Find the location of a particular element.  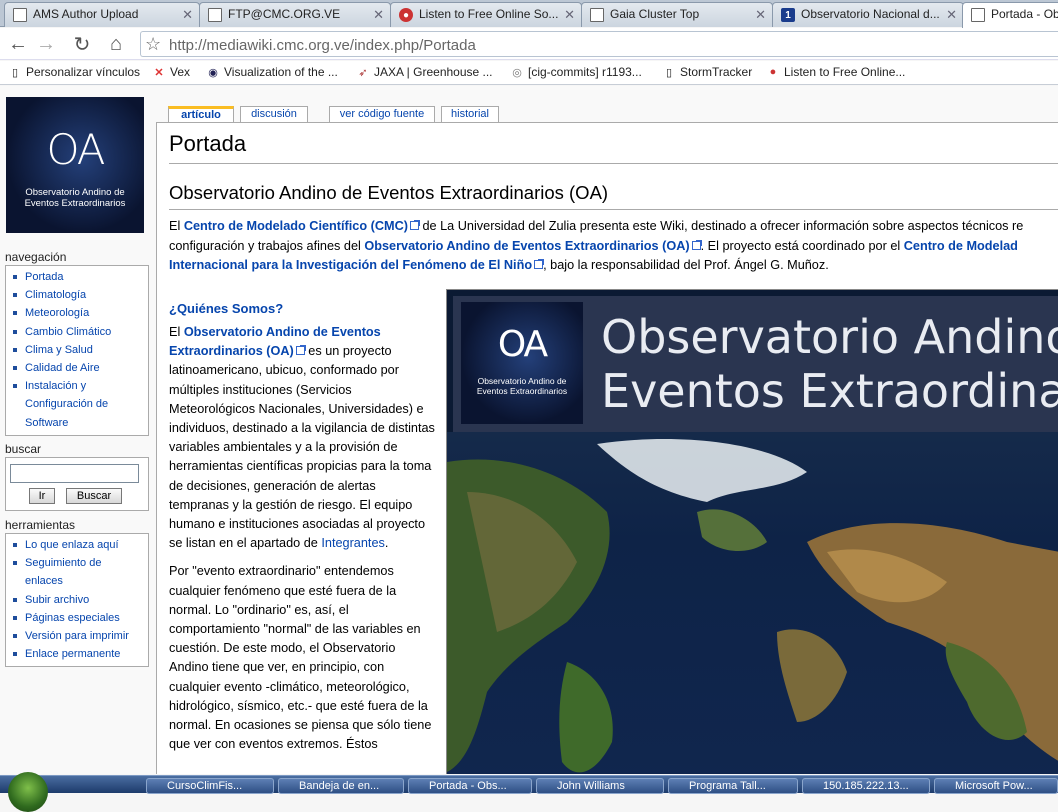

search-portlet: Ir Buscar is located at coordinates (77, 484).